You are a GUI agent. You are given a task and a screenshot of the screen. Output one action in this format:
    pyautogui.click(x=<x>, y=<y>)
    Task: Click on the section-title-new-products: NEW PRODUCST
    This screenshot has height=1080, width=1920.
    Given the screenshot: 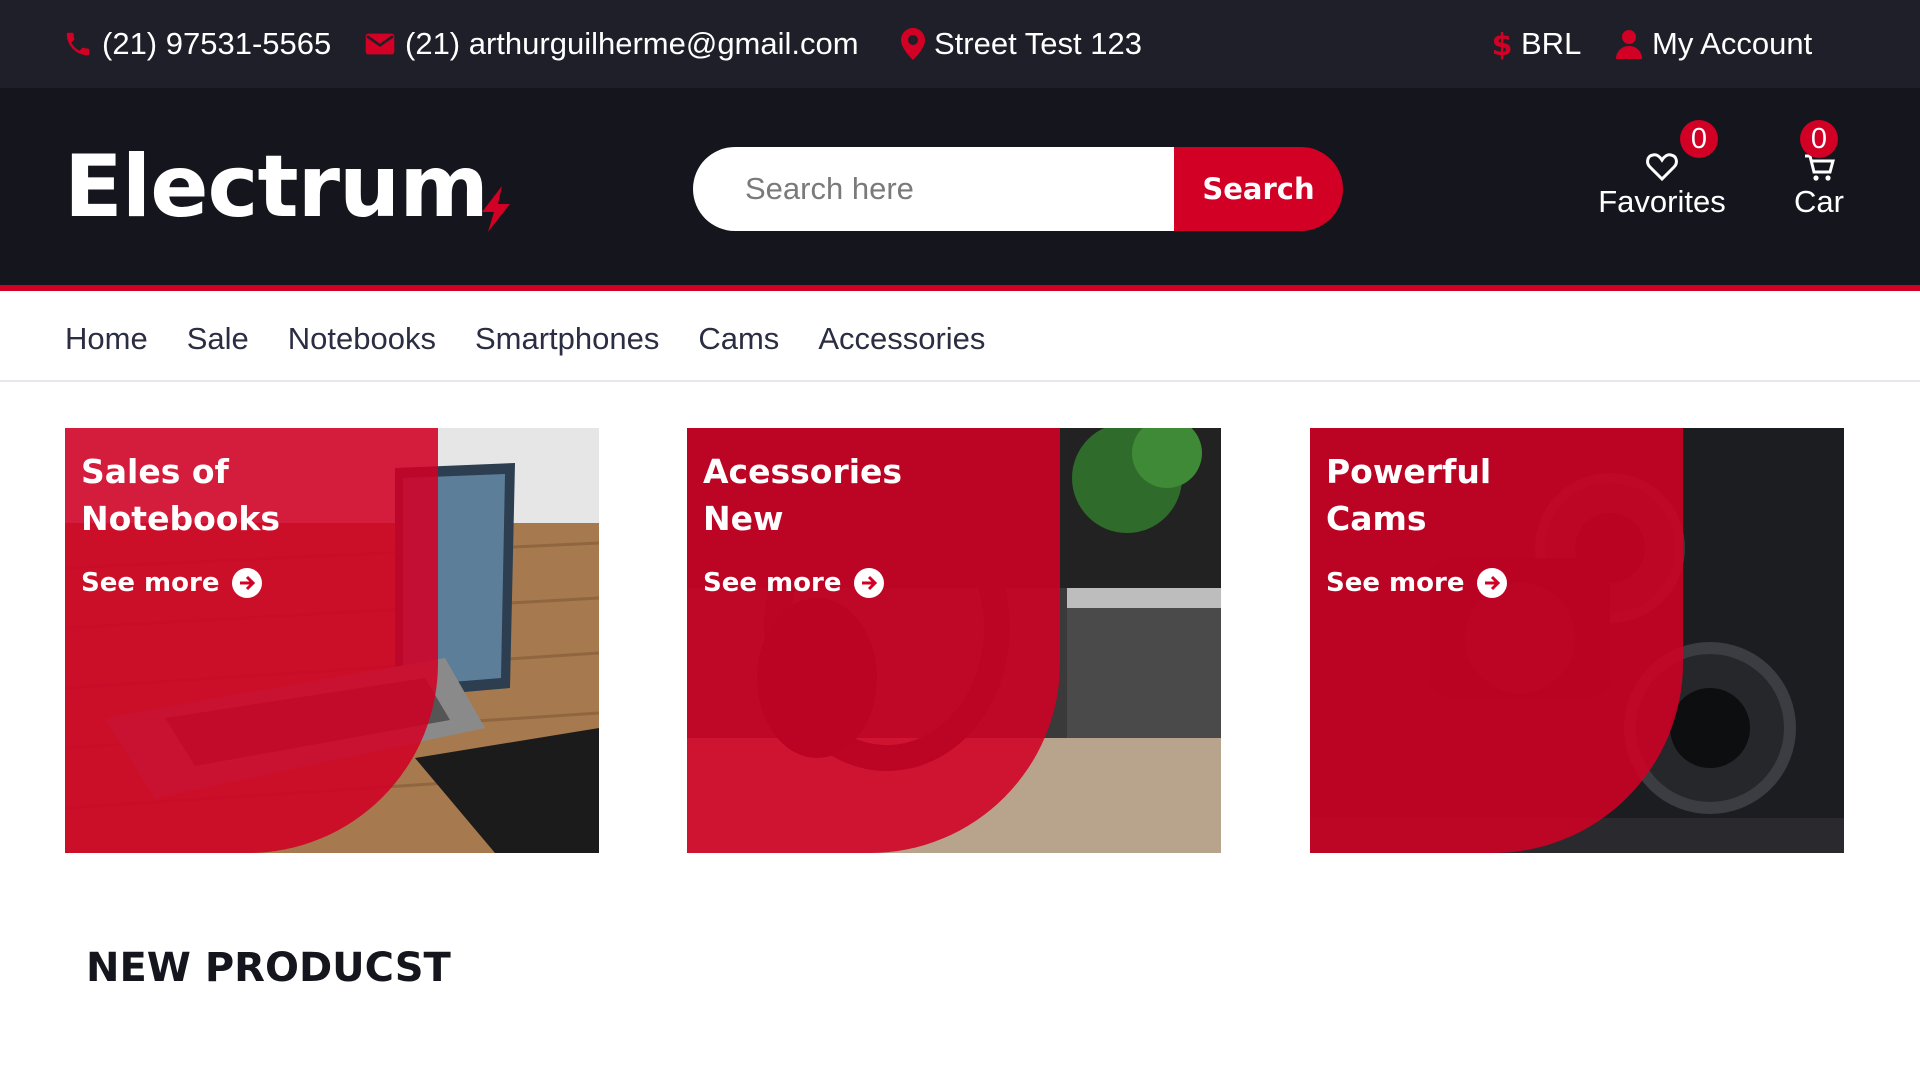 What is the action you would take?
    pyautogui.click(x=268, y=968)
    